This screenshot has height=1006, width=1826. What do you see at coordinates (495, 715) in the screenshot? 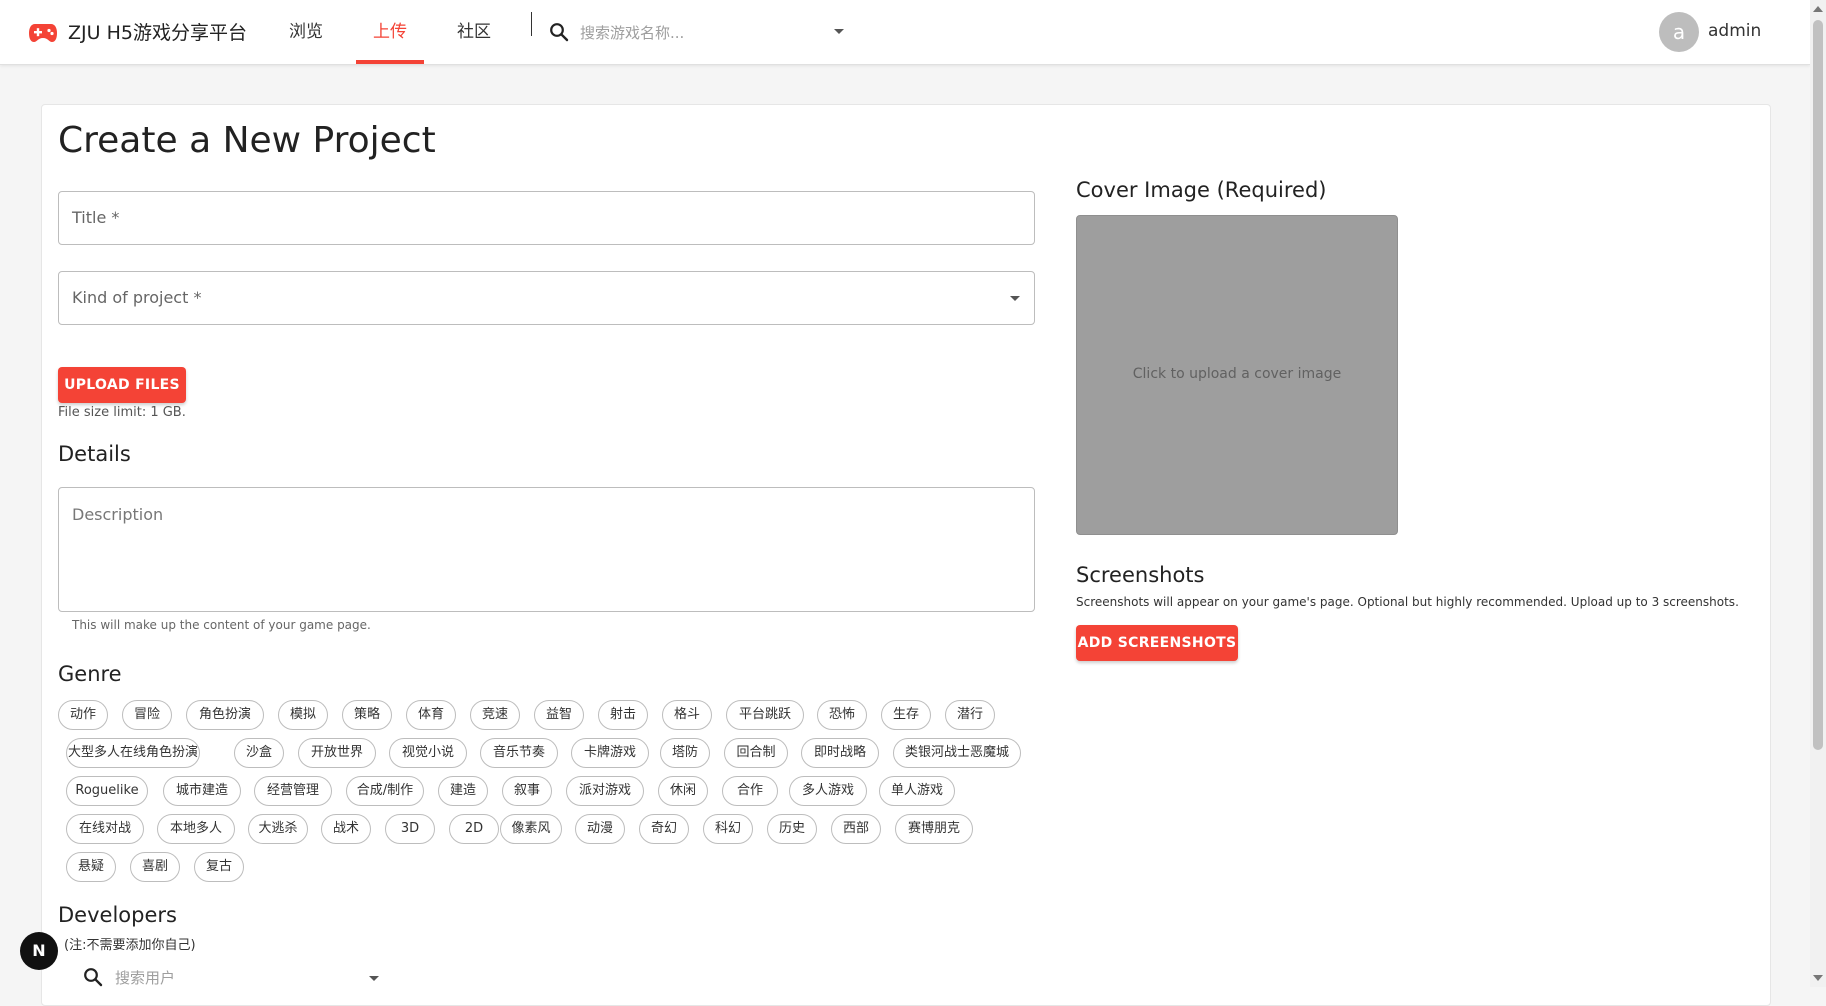
I see `genre-chip: 竞速` at bounding box center [495, 715].